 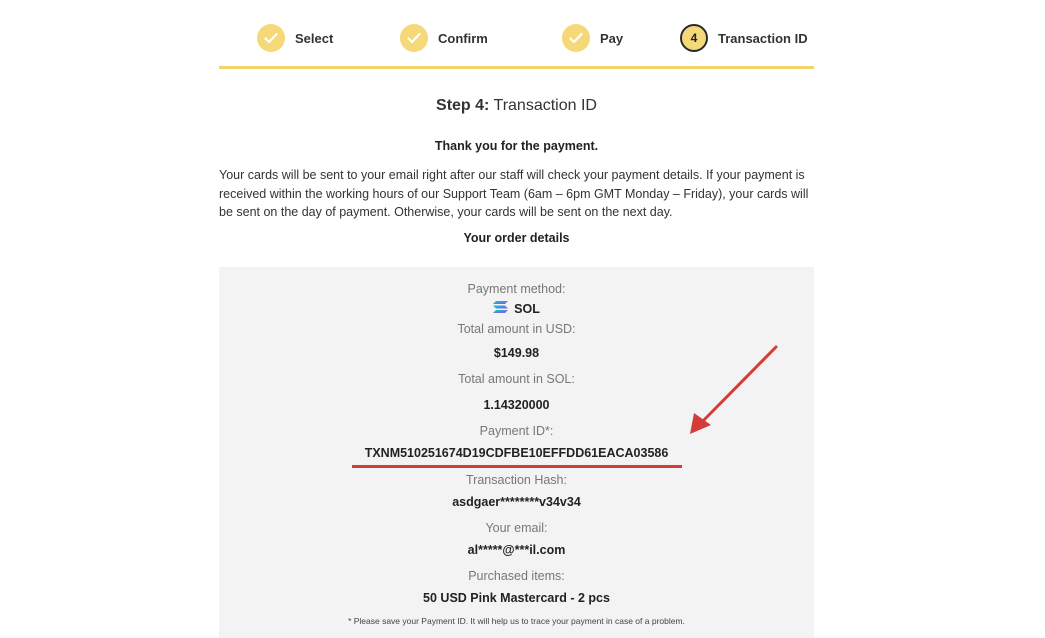 I want to click on annotation-underline, so click(x=516, y=466).